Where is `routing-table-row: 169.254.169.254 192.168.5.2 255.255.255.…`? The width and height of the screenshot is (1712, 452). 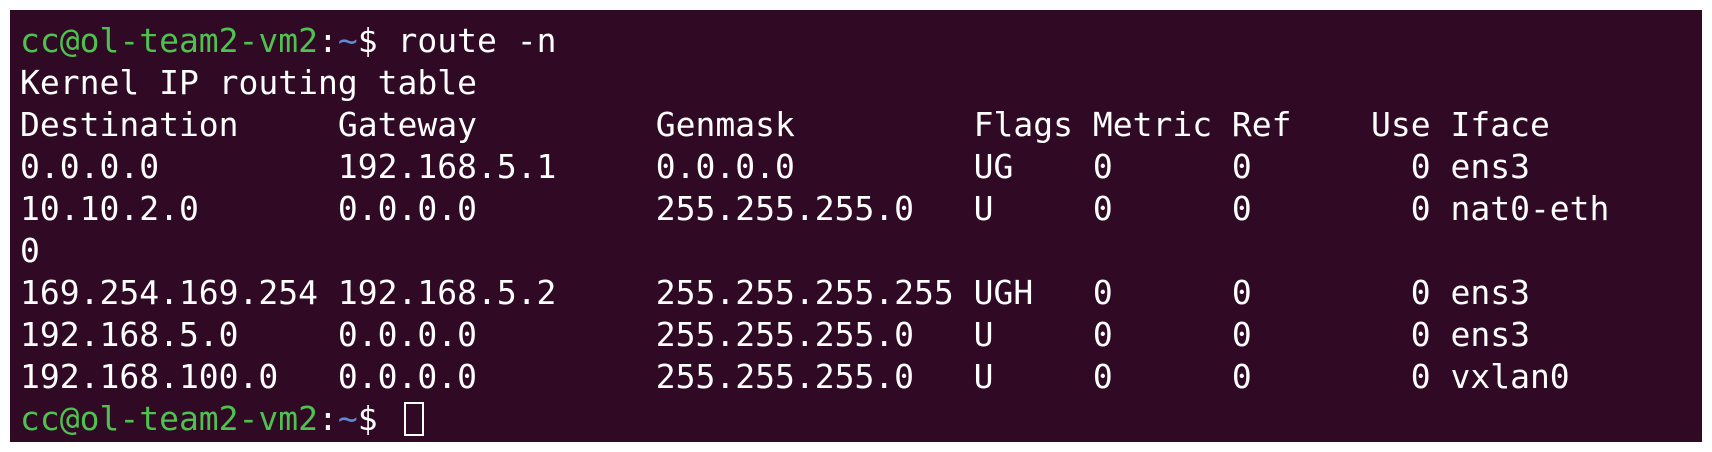
routing-table-row: 169.254.169.254 192.168.5.2 255.255.255.… is located at coordinates (775, 292).